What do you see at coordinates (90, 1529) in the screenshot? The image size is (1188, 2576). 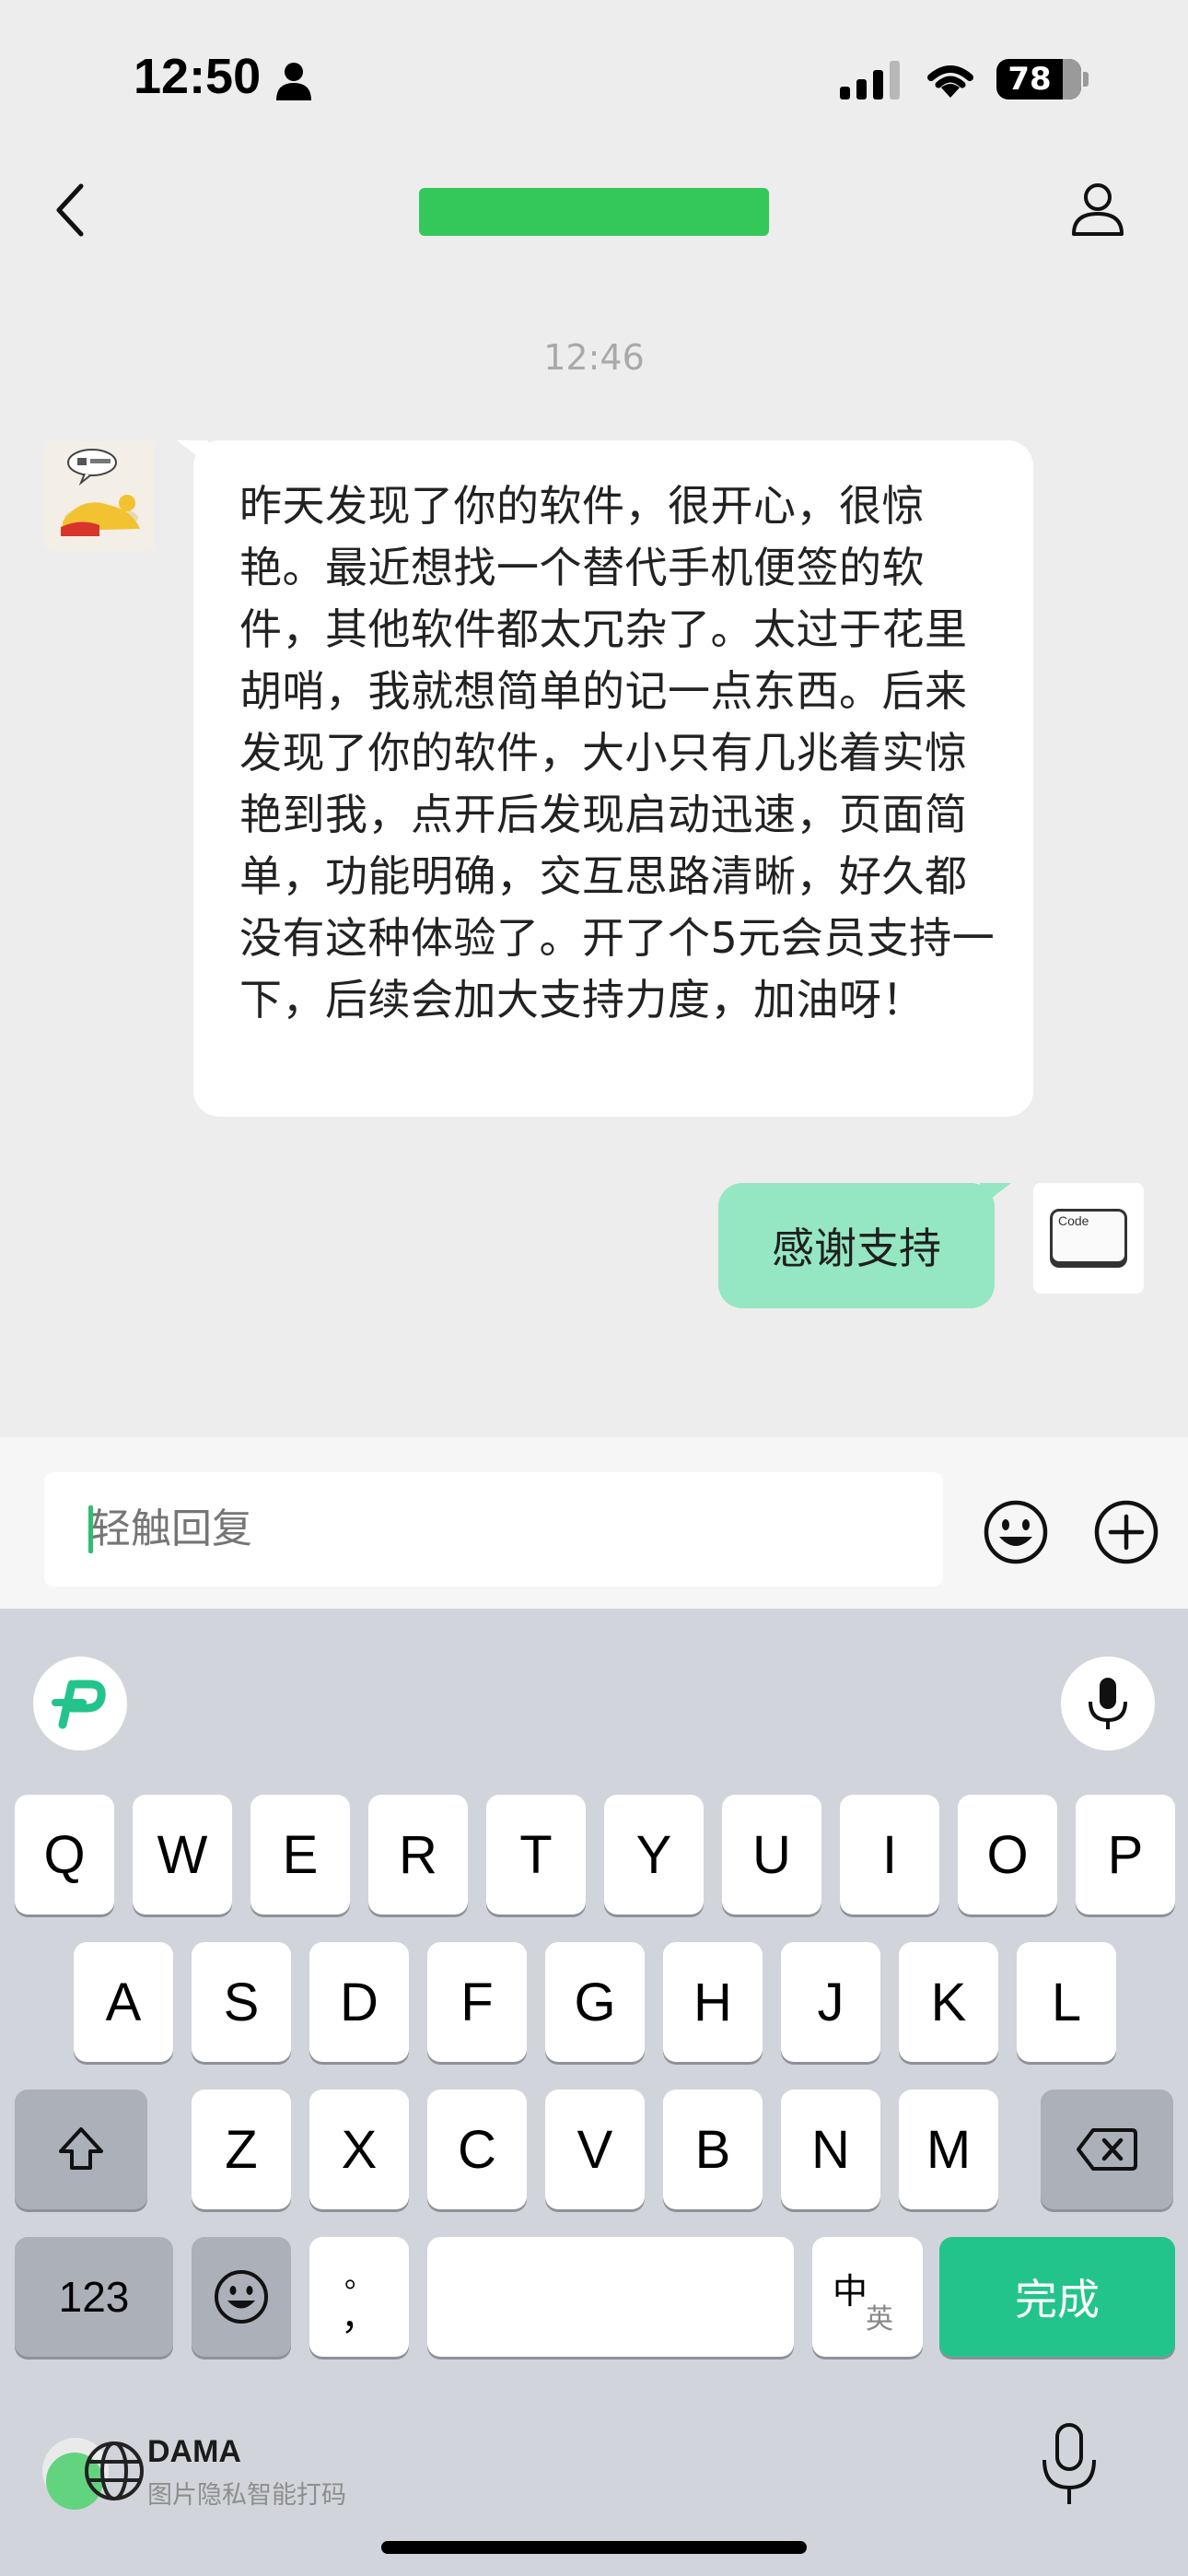 I see `text-caret` at bounding box center [90, 1529].